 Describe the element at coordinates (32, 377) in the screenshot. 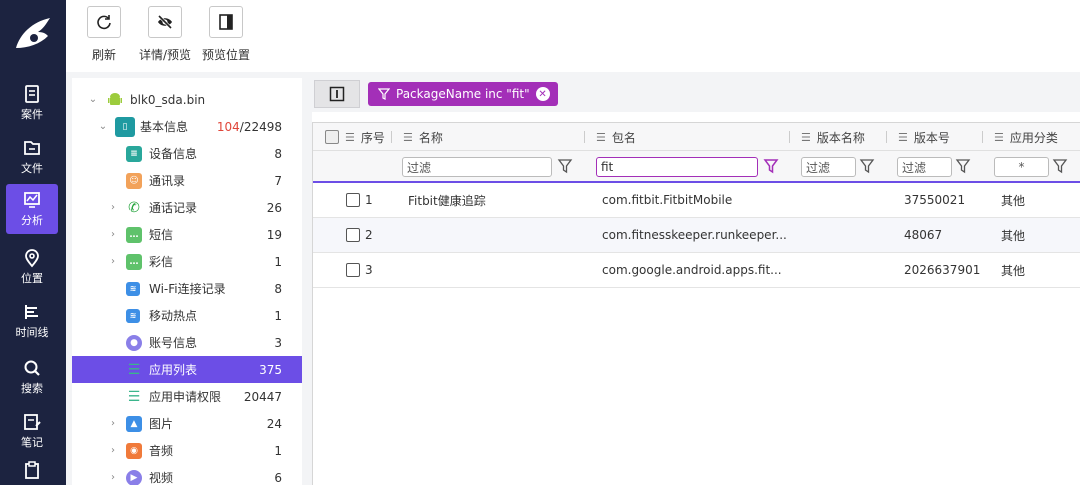

I see `rail-item-search: 搜索` at that location.